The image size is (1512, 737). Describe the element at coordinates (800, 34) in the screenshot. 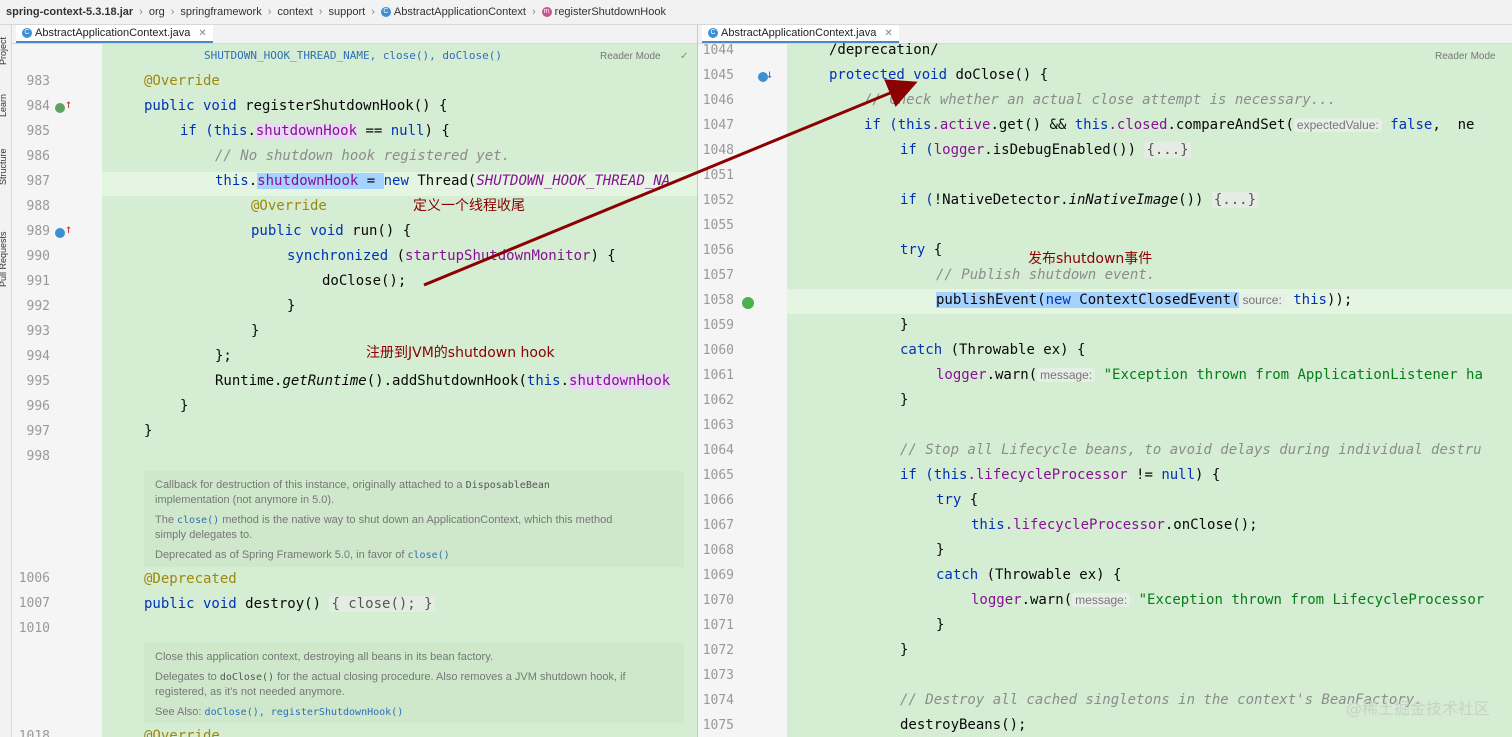

I see `right-editor-tab: C AbstractApplicationContext.java ✕` at that location.